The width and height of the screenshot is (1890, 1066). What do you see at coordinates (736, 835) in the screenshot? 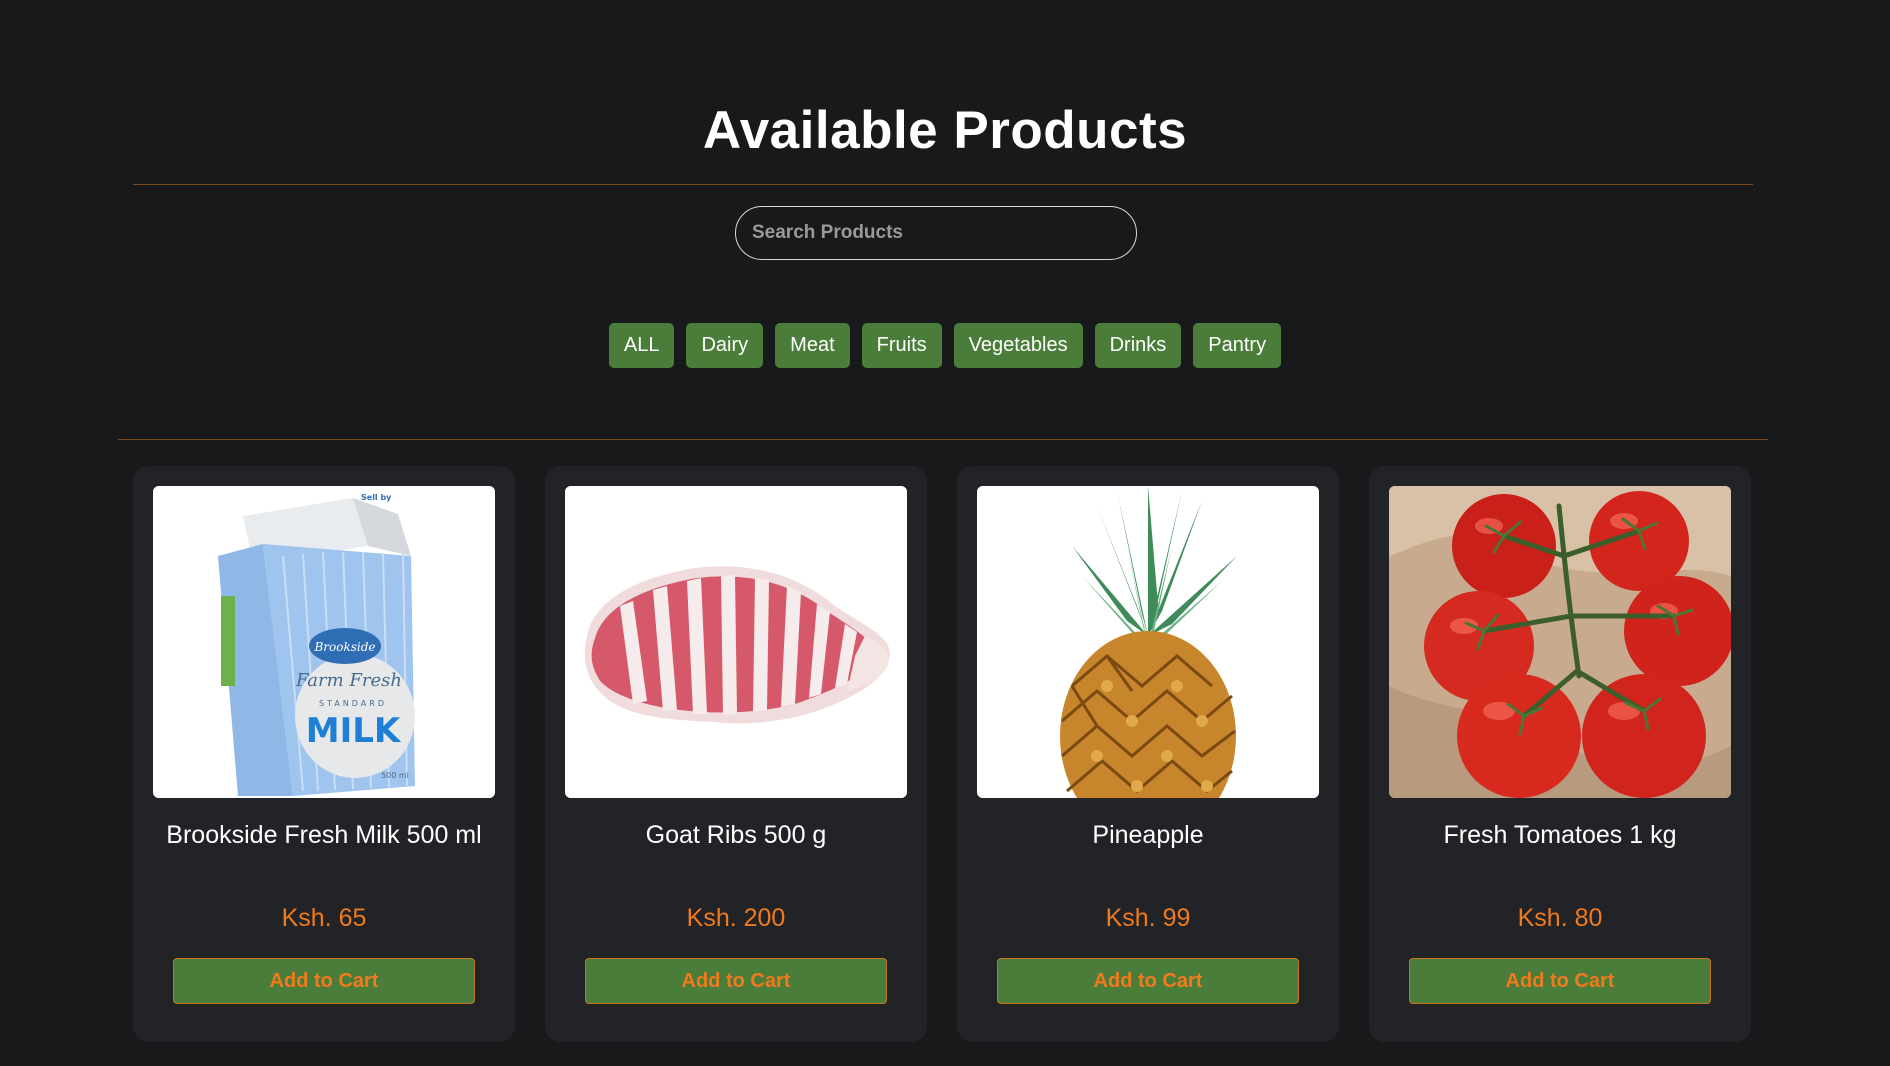
I see `product-name: Goat Ribs 500 g` at bounding box center [736, 835].